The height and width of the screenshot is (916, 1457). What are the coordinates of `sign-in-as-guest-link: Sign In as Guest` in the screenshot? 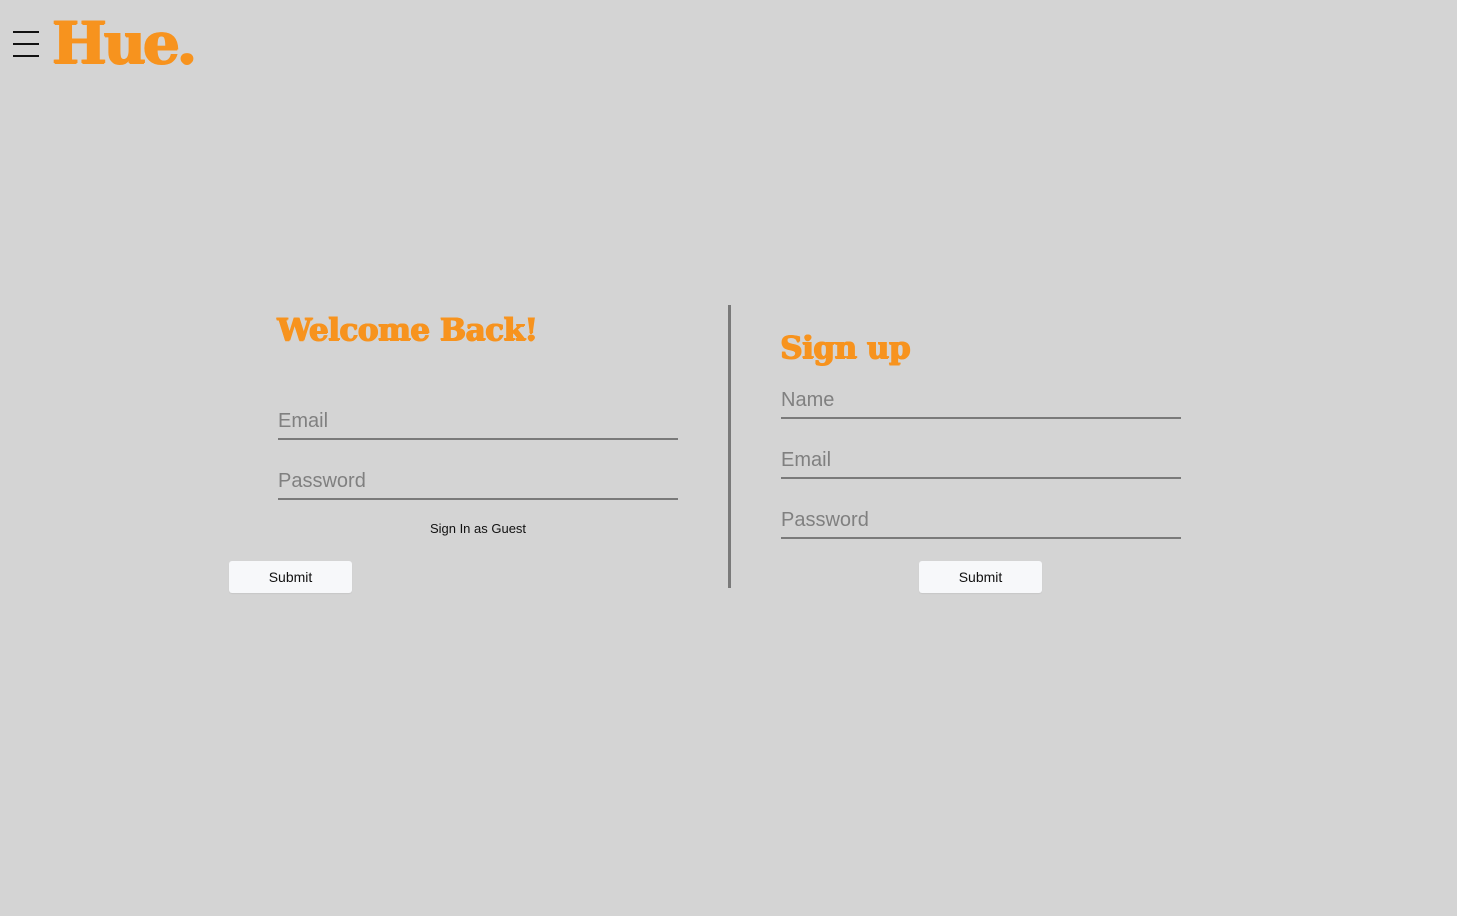 It's located at (478, 528).